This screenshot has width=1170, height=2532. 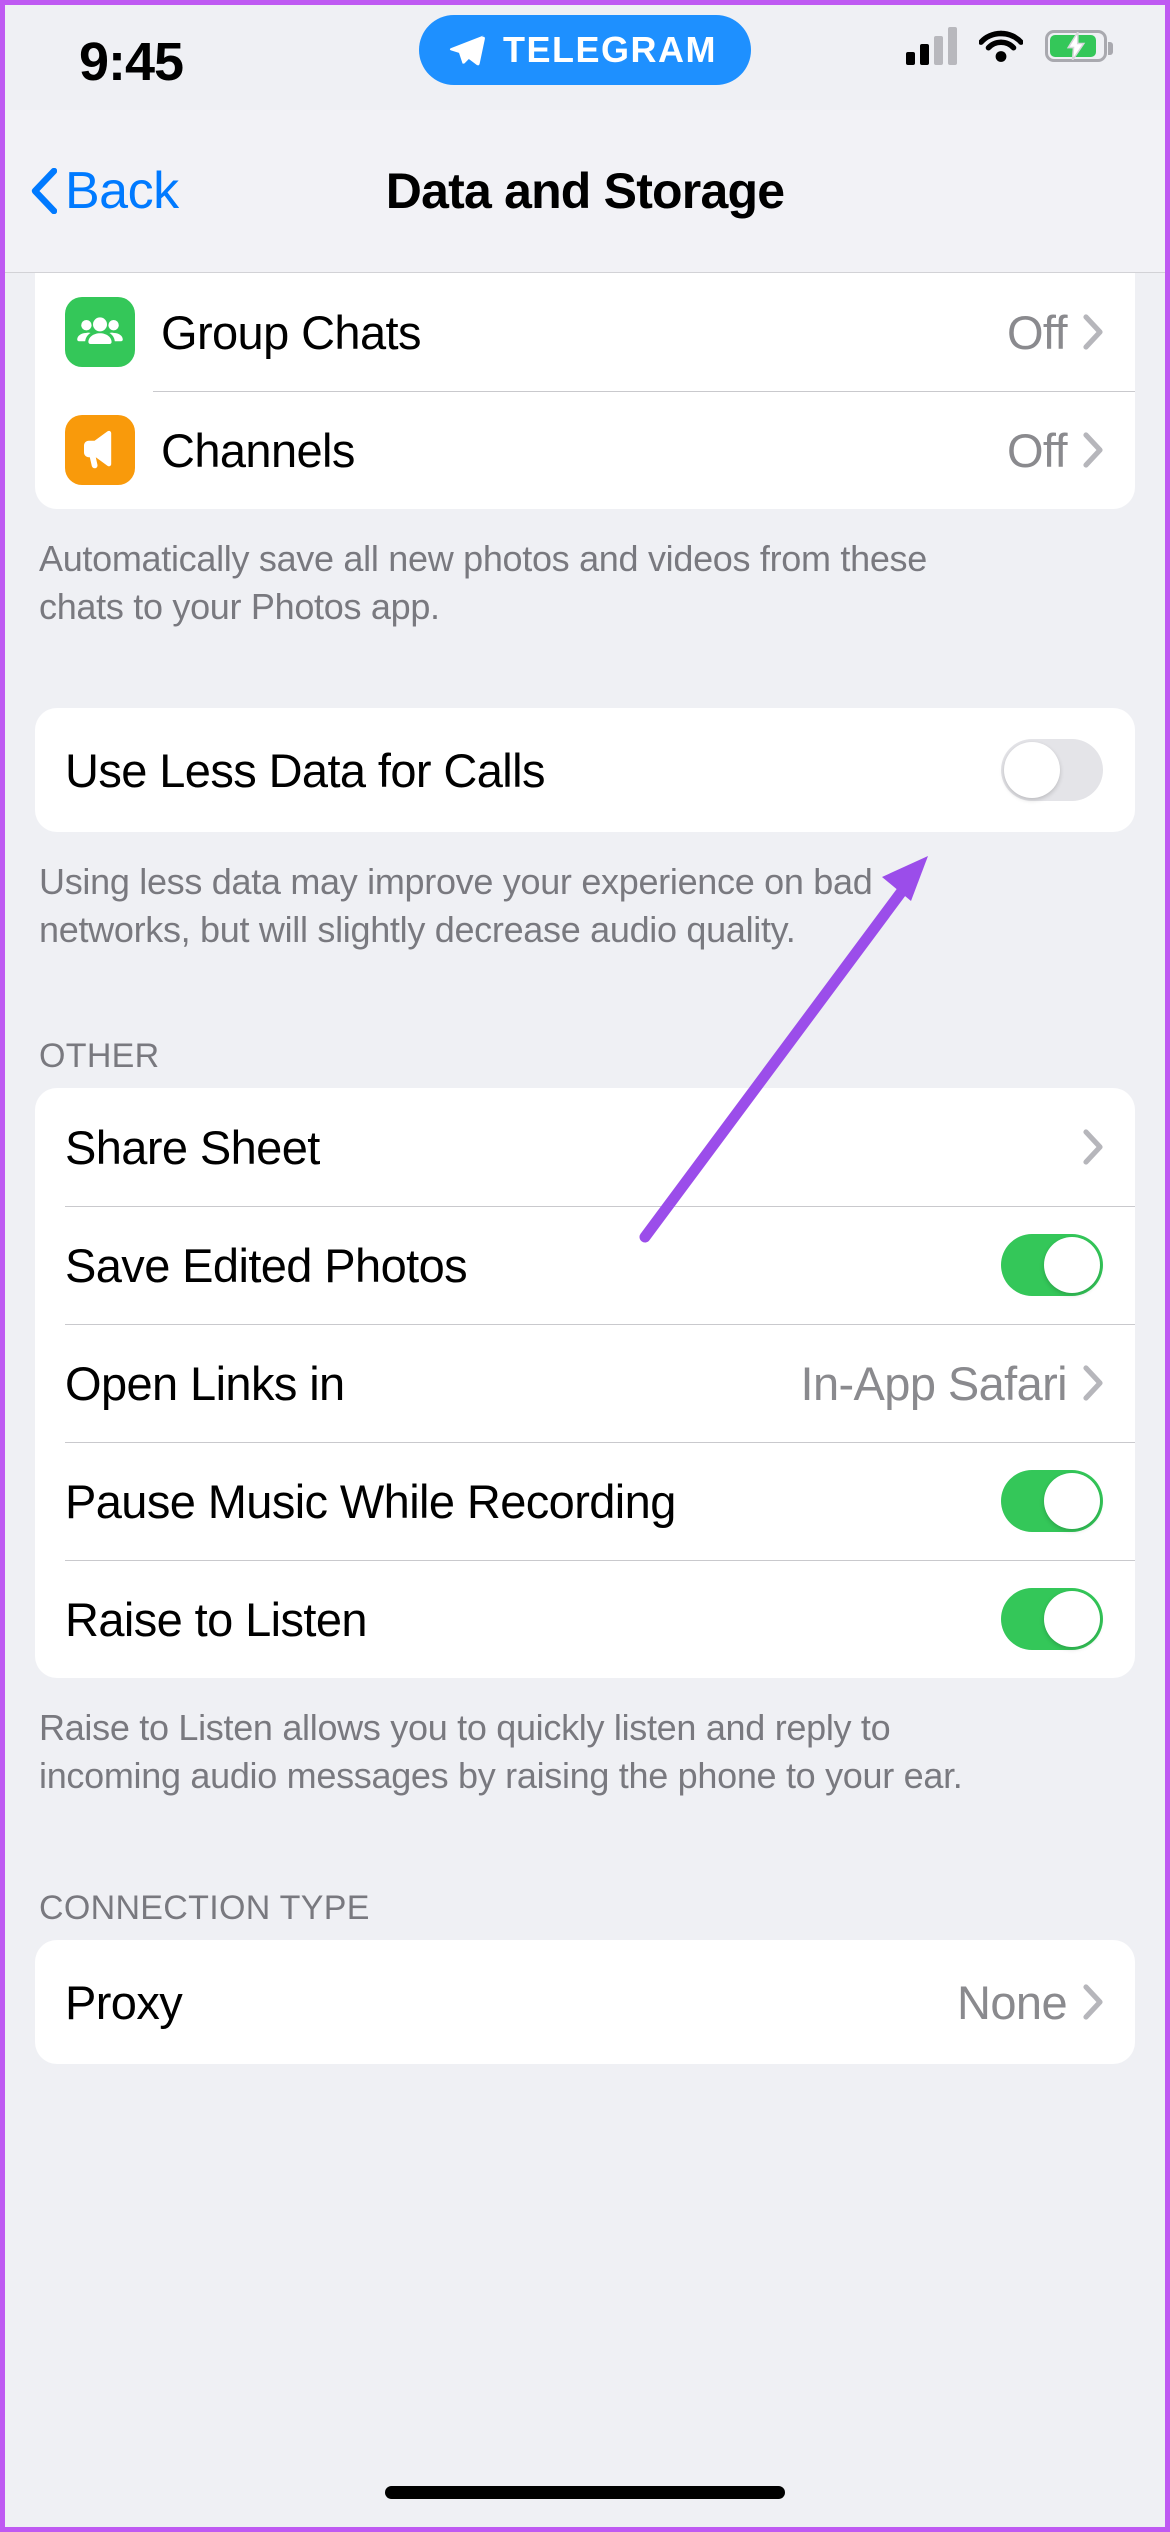 I want to click on settings-row-open-links-in: Open Links in In-App Safari, so click(x=585, y=1383).